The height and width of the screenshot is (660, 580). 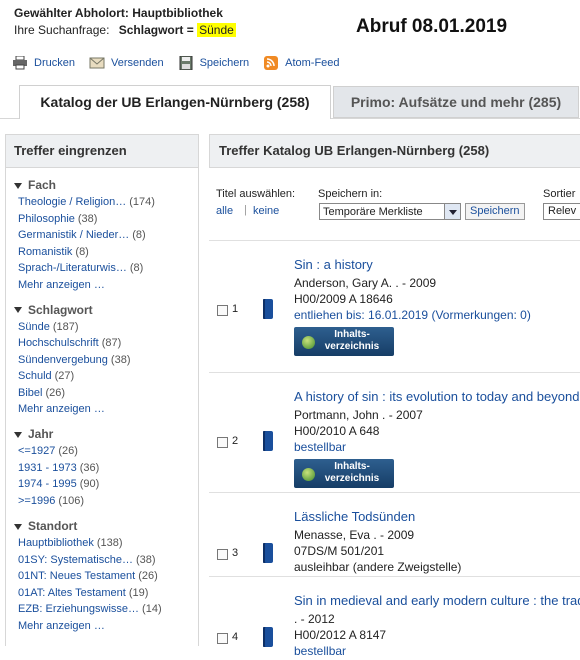 What do you see at coordinates (106, 343) in the screenshot?
I see `facet-item: Hochschulschrift (87)` at bounding box center [106, 343].